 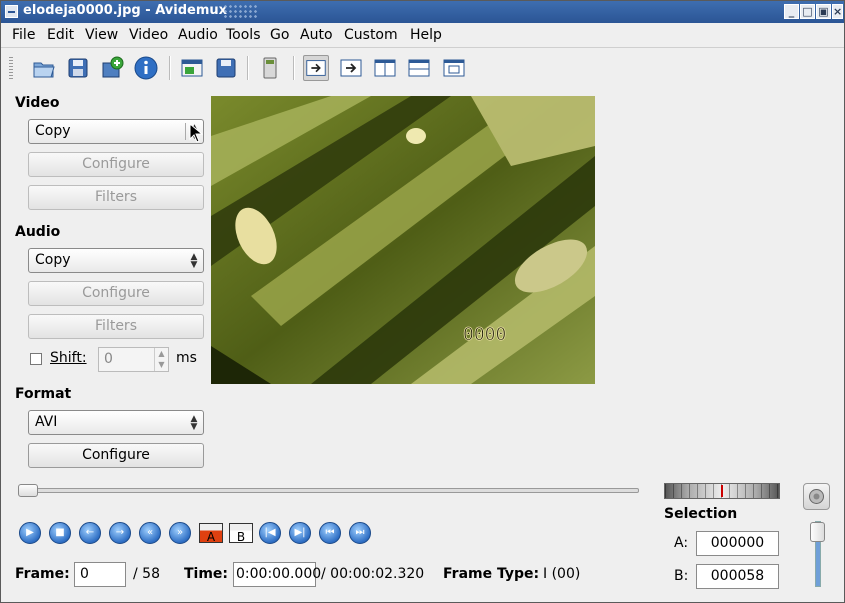 What do you see at coordinates (150, 533) in the screenshot?
I see `previous-keyframe-icon: «` at bounding box center [150, 533].